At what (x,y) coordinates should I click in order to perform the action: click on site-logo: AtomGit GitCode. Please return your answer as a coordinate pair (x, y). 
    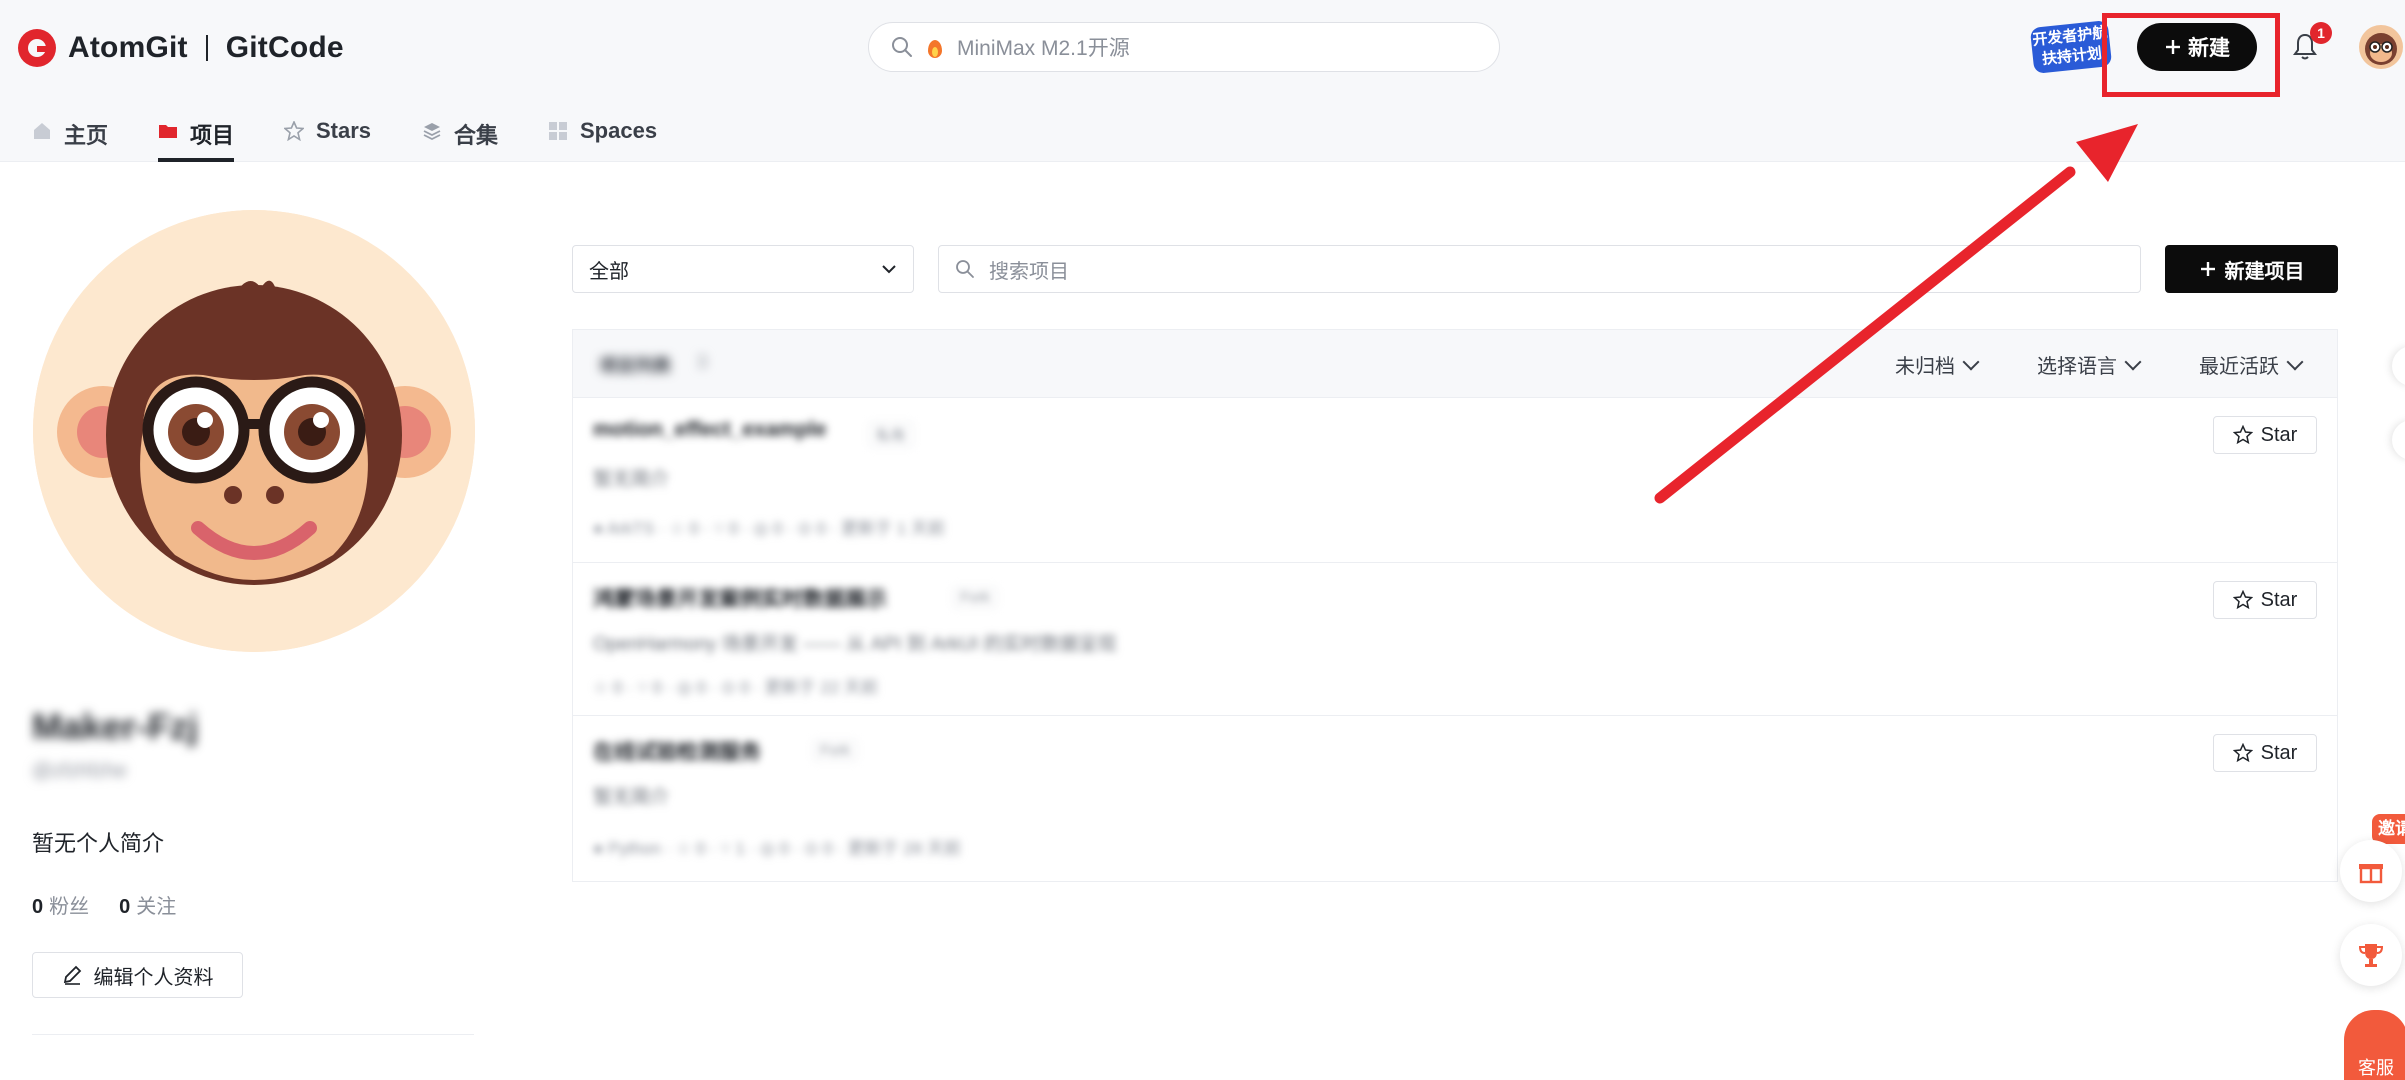
    Looking at the image, I should click on (181, 48).